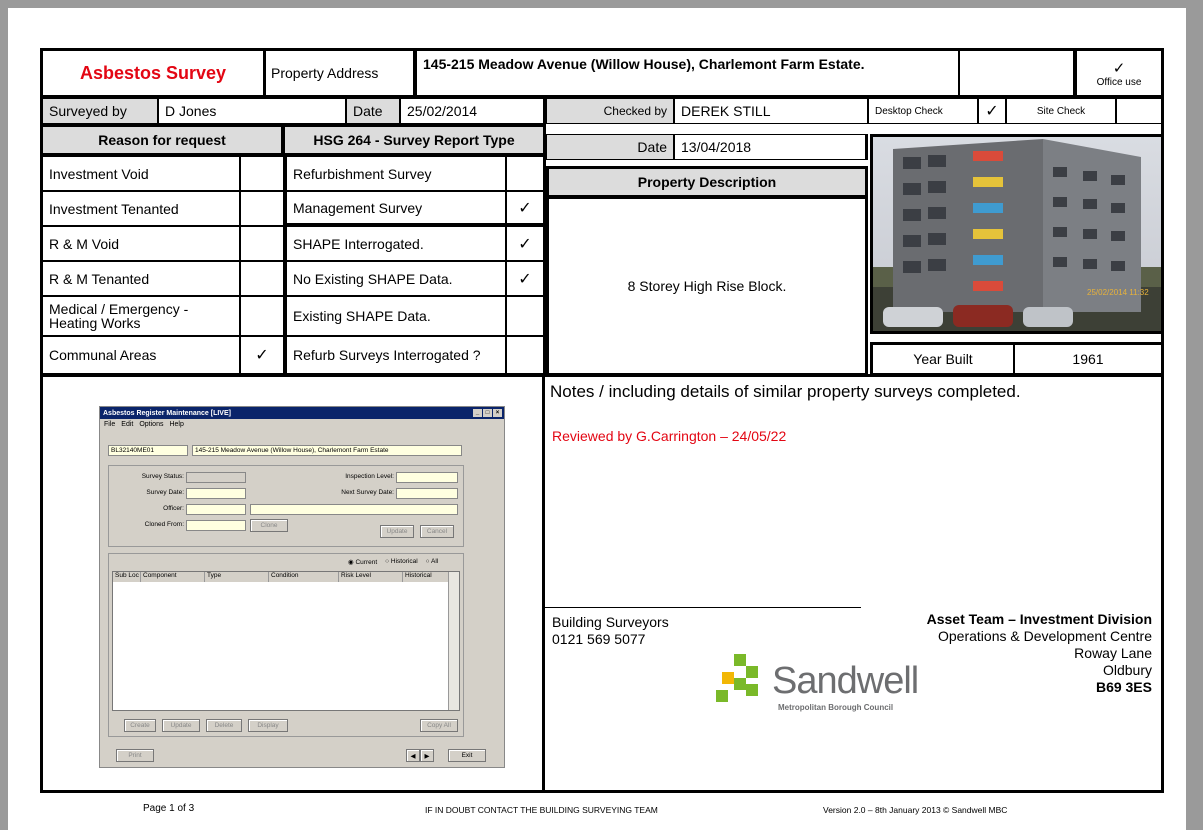  I want to click on app-next-arrow-icon: ▶, so click(427, 755).